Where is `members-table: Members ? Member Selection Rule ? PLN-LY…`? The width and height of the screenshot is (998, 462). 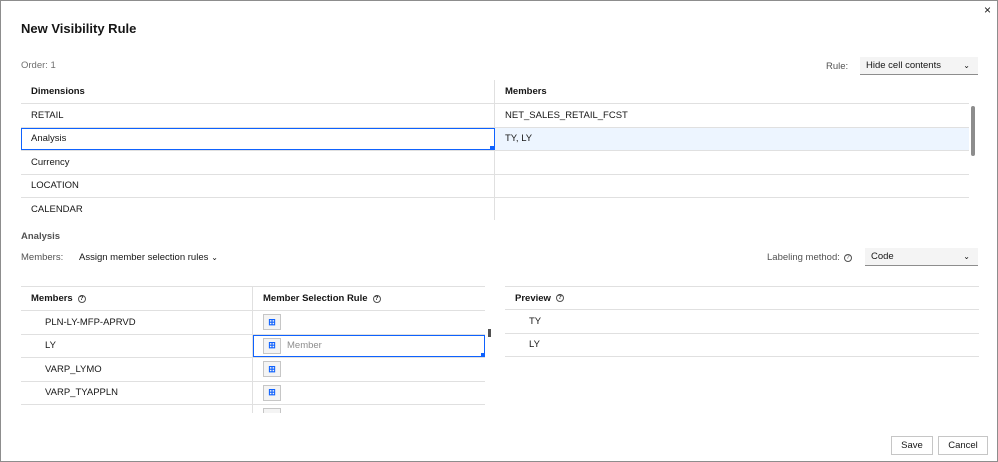 members-table: Members ? Member Selection Rule ? PLN-LY… is located at coordinates (253, 349).